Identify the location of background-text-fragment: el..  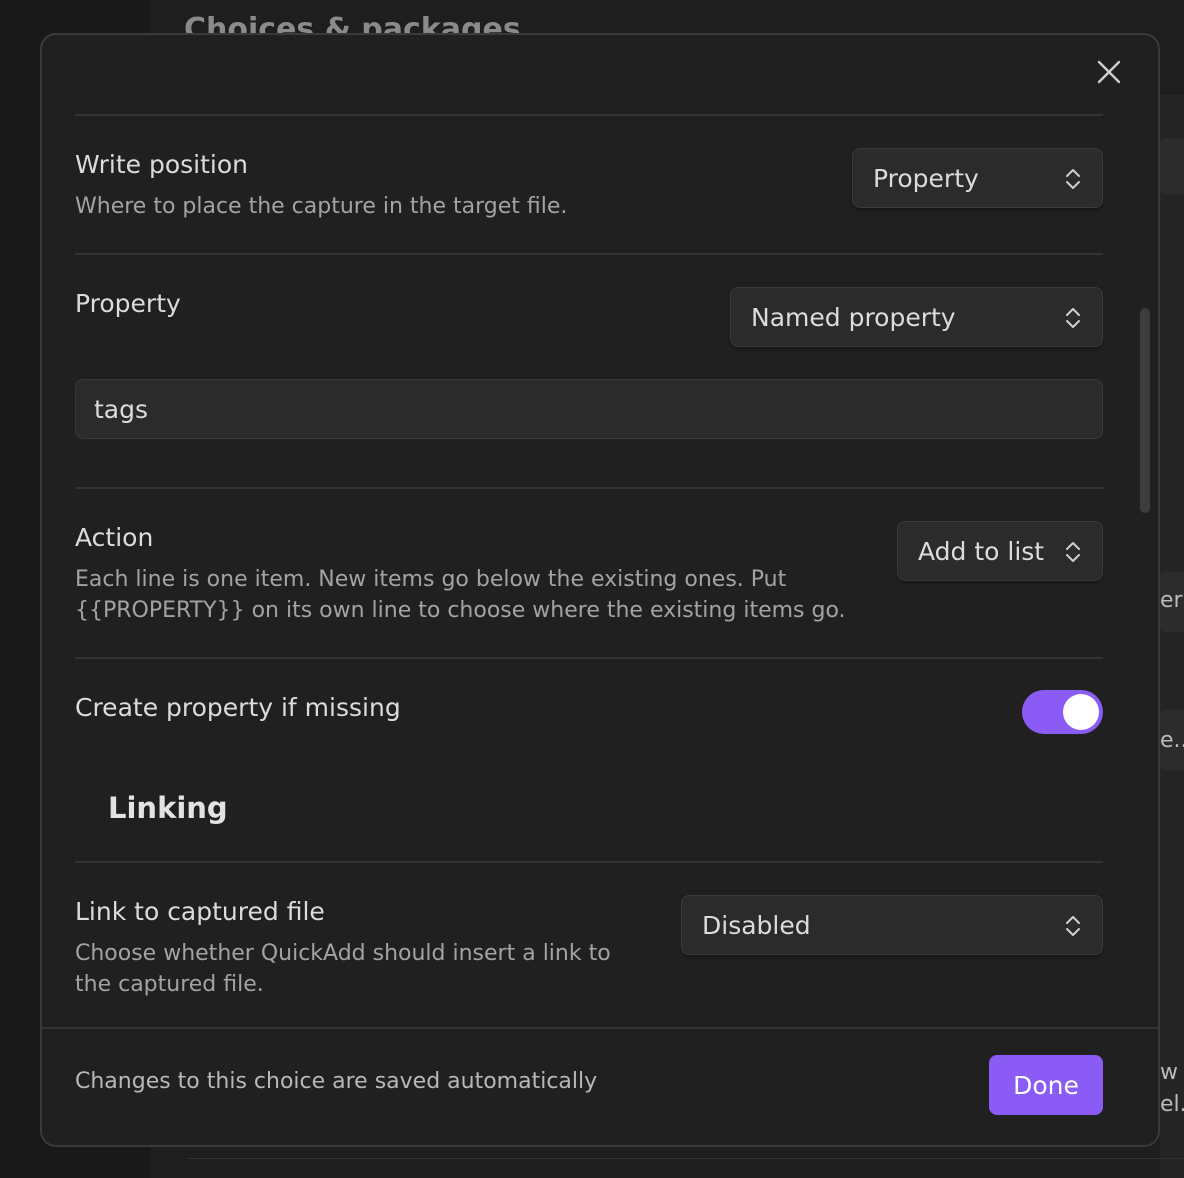
(1172, 1104).